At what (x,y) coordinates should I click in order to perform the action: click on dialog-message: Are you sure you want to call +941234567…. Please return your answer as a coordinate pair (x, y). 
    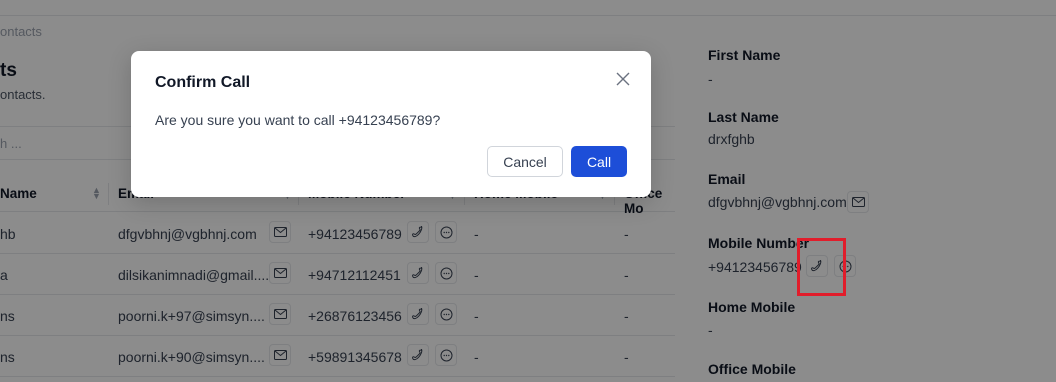
    Looking at the image, I should click on (298, 120).